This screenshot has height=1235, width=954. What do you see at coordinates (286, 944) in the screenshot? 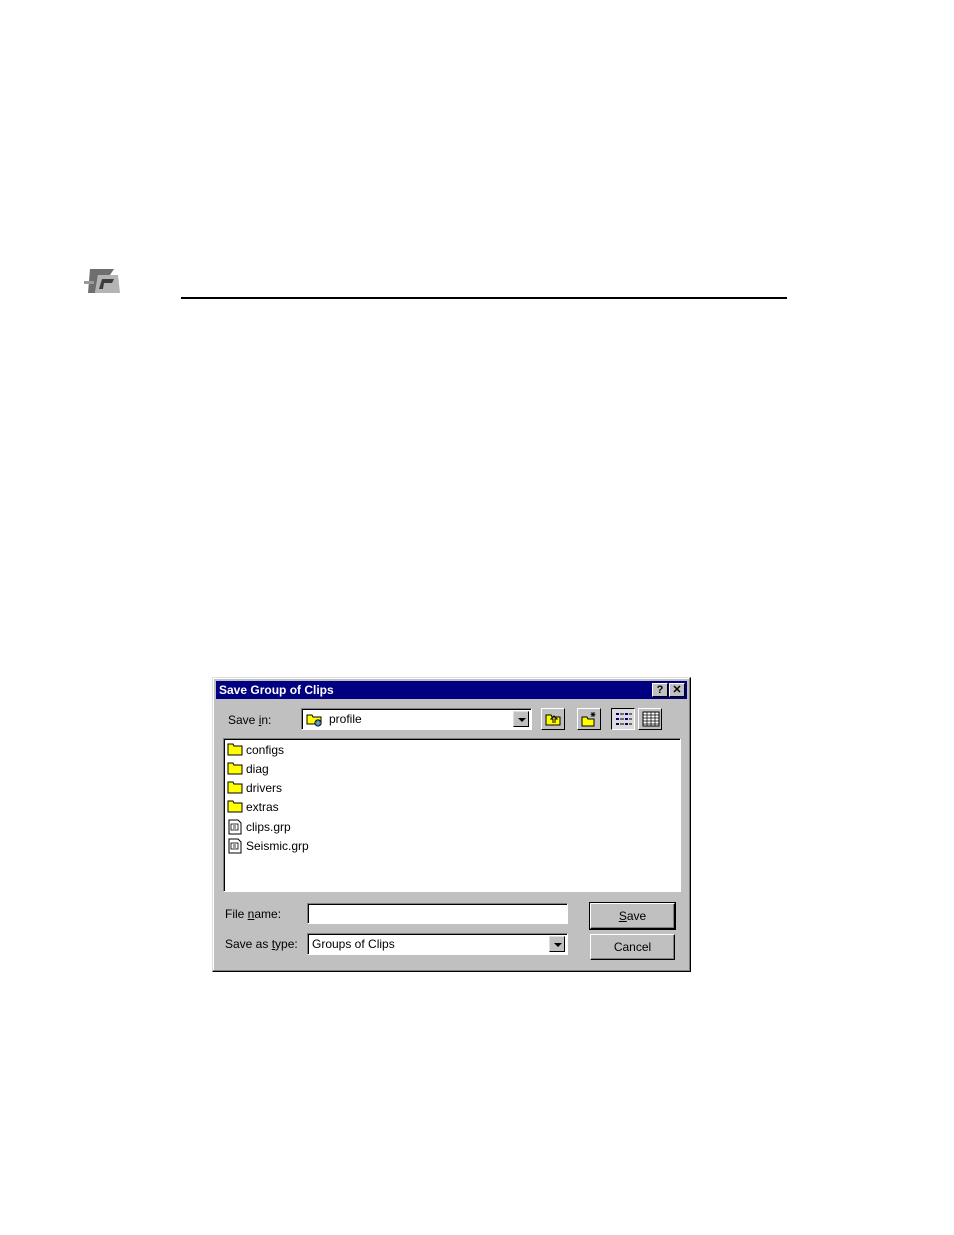
I see `save-as-type-label-suffix: ype:` at bounding box center [286, 944].